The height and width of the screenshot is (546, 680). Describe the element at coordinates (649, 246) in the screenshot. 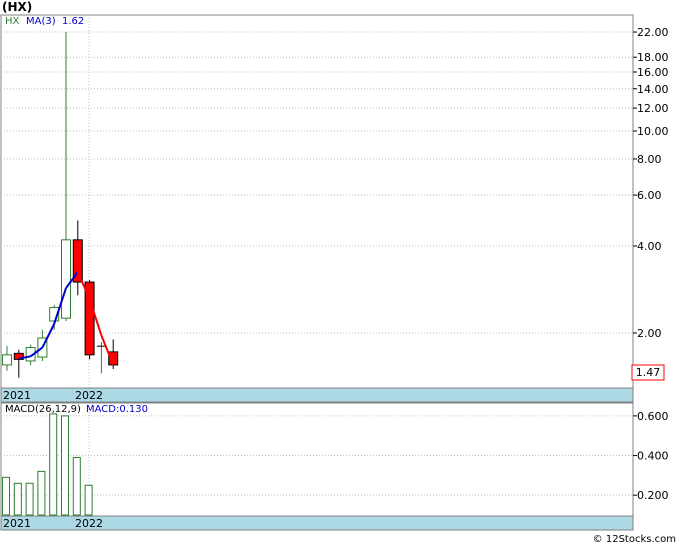

I see `price-tick-label: 4.00` at that location.